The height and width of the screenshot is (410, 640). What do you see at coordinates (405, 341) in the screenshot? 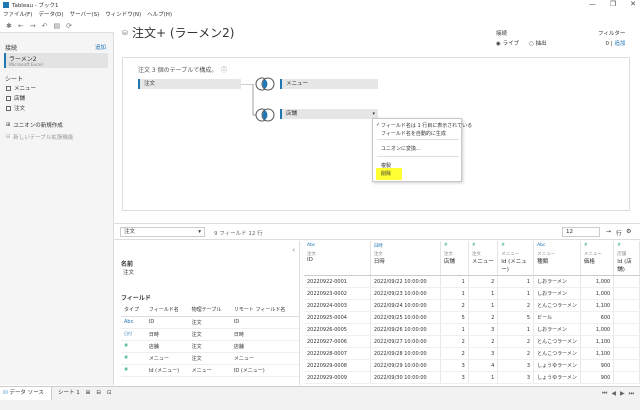
I see `cell: 2022/09/27 10:00:00` at bounding box center [405, 341].